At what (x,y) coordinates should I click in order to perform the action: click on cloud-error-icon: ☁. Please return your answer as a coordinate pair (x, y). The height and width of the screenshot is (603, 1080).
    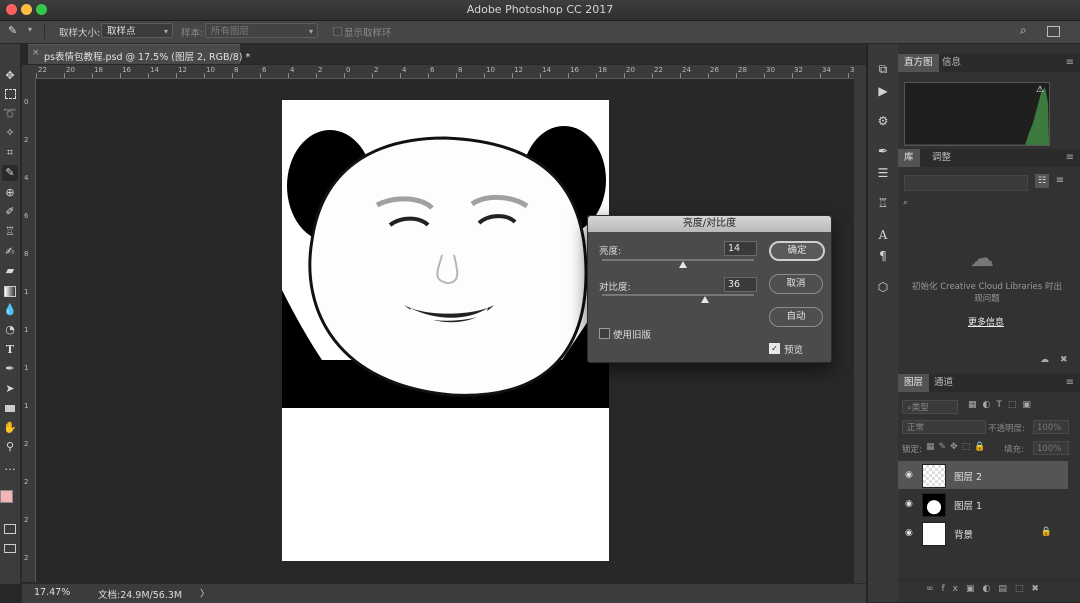
    Looking at the image, I should click on (982, 258).